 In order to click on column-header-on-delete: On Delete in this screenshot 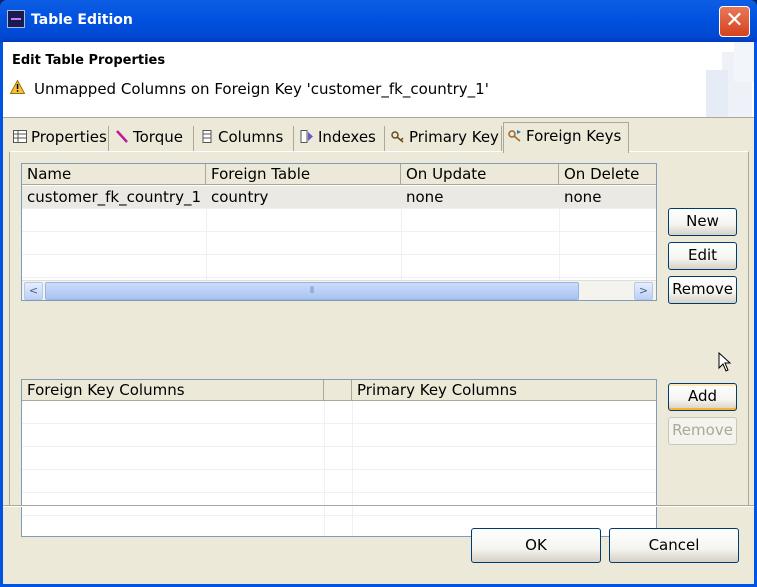, I will do `click(607, 174)`.